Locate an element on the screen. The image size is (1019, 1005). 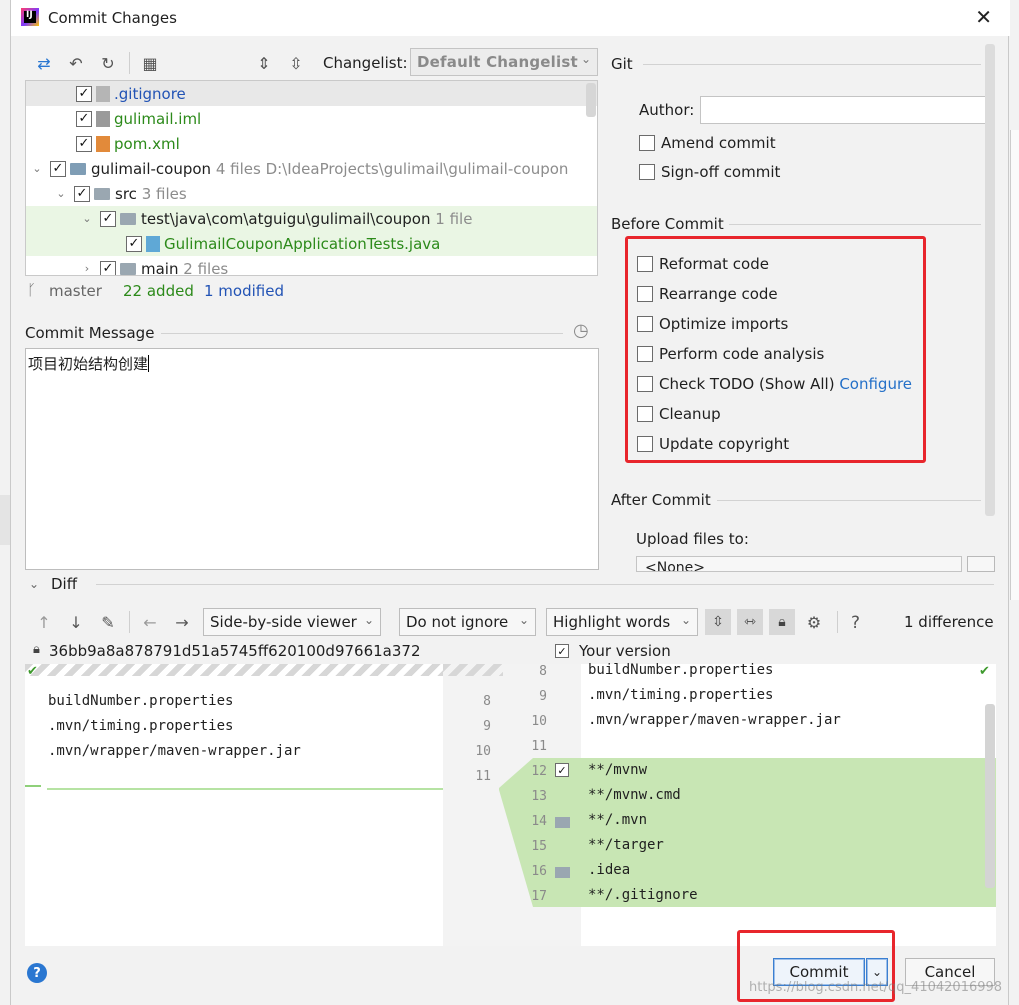
chevron-right-icon: › is located at coordinates (87, 268).